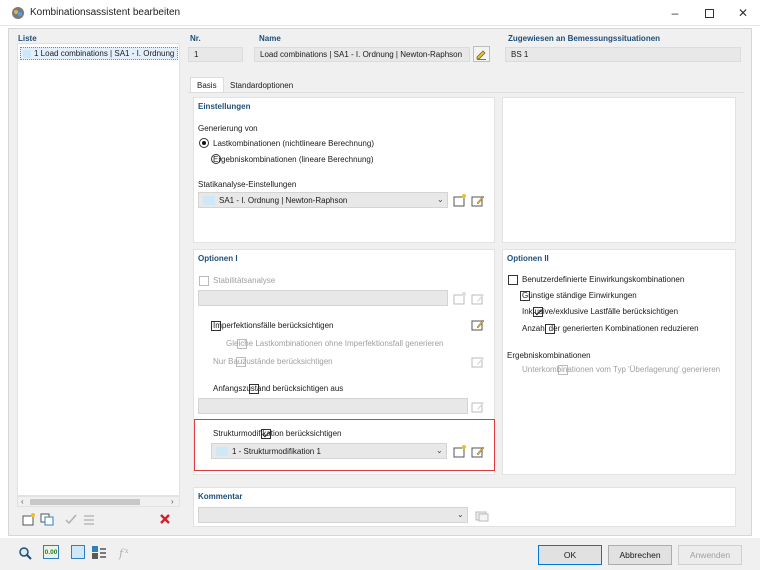 The height and width of the screenshot is (570, 760). Describe the element at coordinates (222, 451) in the screenshot. I see `structure-mod-swatch` at that location.